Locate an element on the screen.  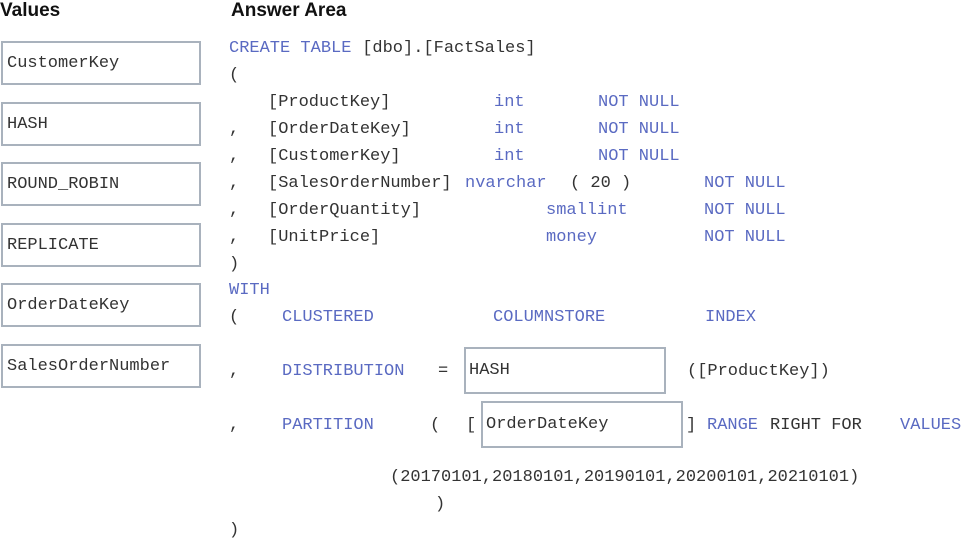
index-keyword: INDEX is located at coordinates (731, 317).